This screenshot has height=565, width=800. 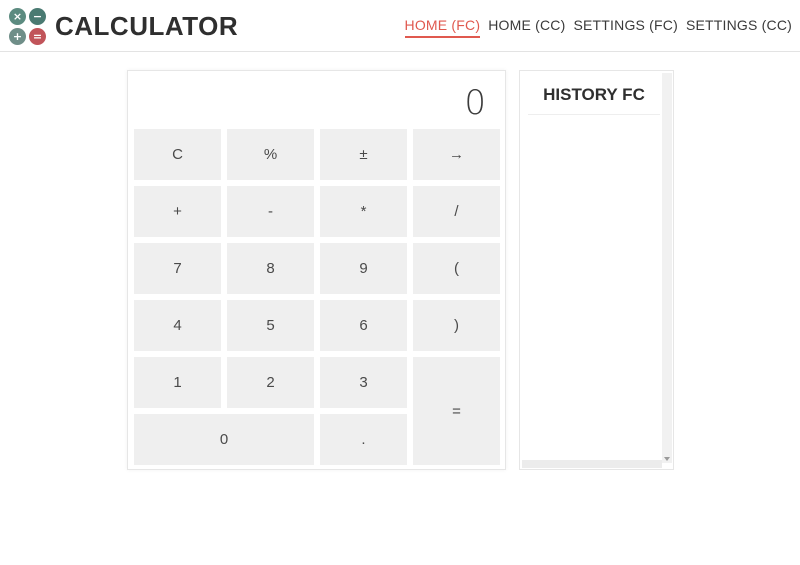 What do you see at coordinates (363, 154) in the screenshot?
I see `sign-key: ±` at bounding box center [363, 154].